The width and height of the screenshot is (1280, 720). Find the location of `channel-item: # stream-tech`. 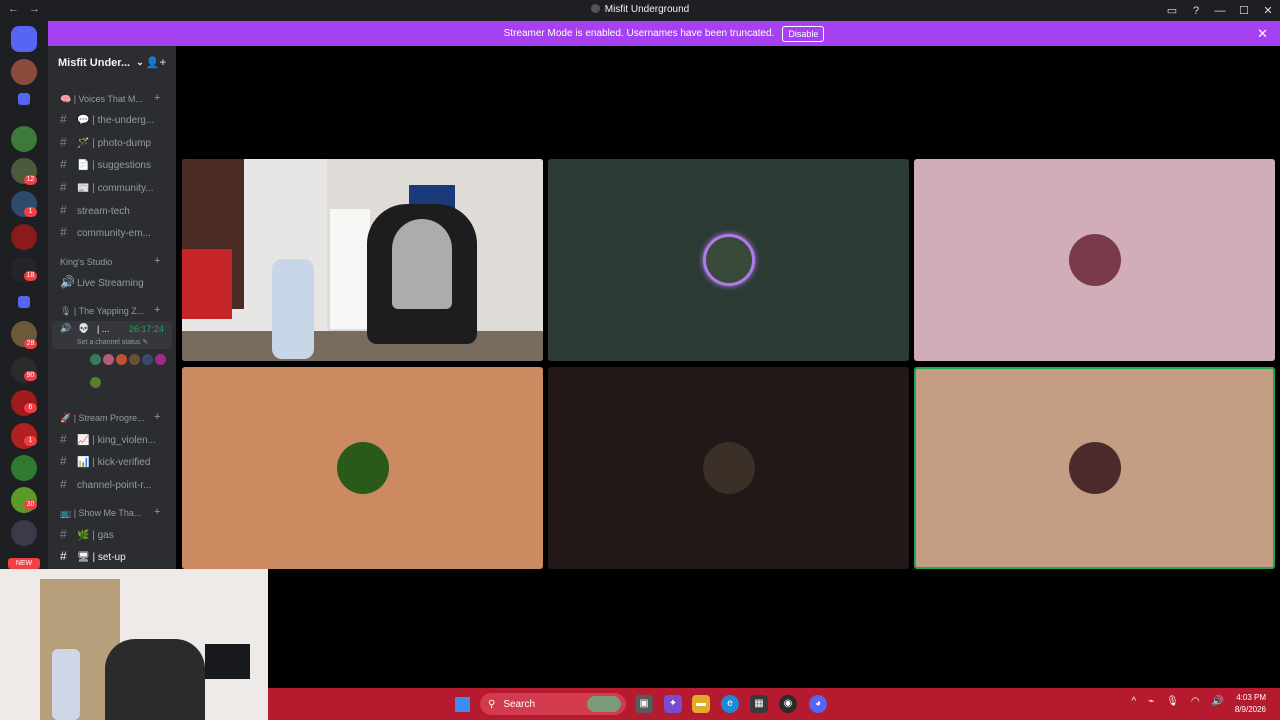

channel-item: # stream-tech is located at coordinates (95, 210).